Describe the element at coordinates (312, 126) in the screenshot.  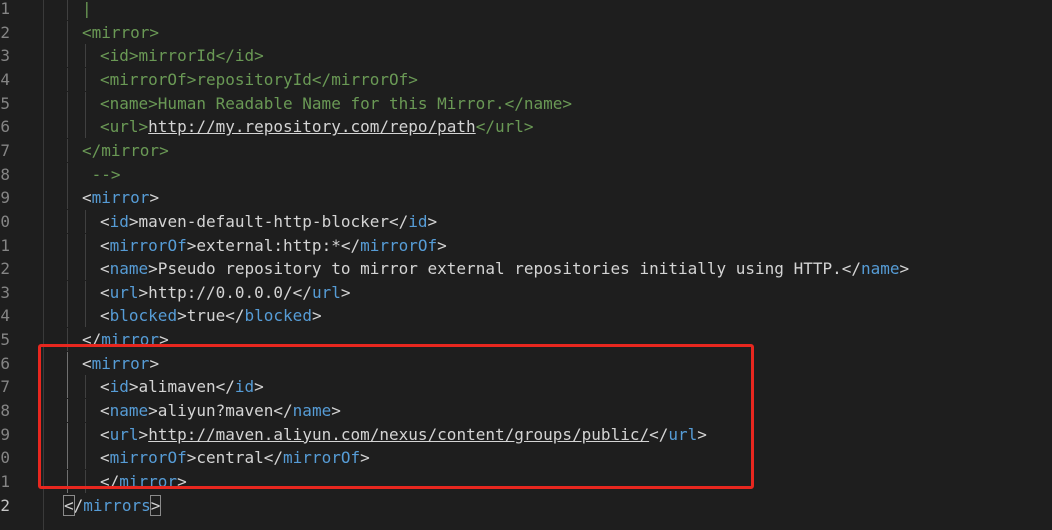
I see `url-link: http://my.repository.com/repo/path` at that location.